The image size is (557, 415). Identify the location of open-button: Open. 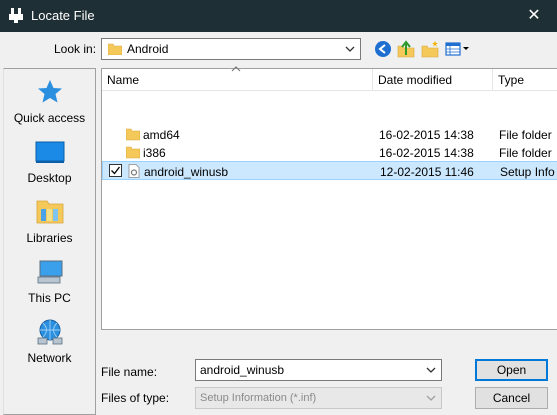
(511, 370).